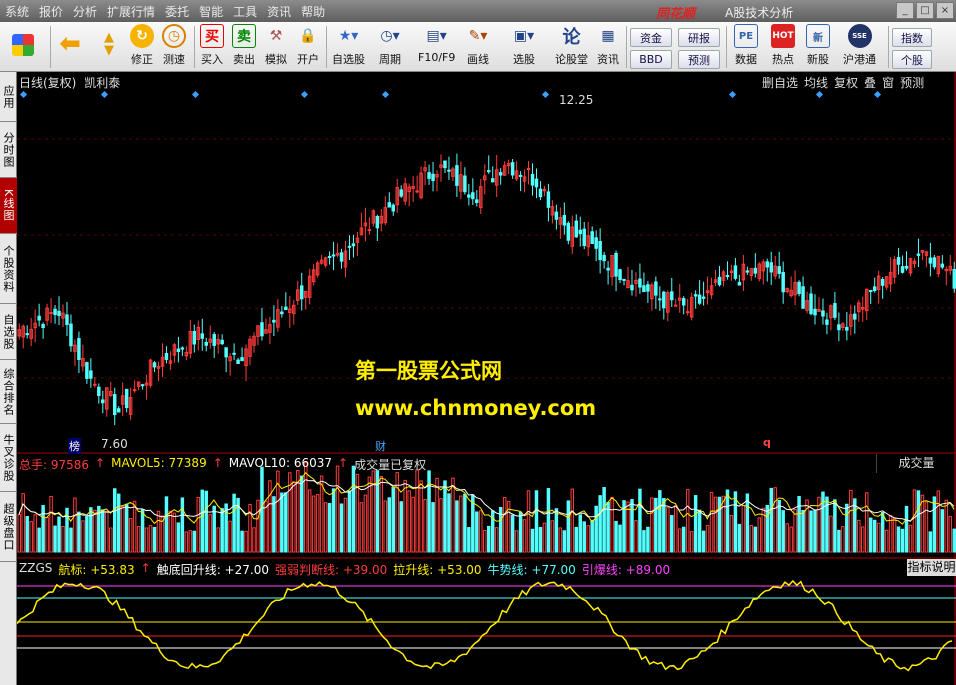 This screenshot has width=956, height=685. Describe the element at coordinates (912, 82) in the screenshot. I see `forecast-toggle-button: 预测` at that location.